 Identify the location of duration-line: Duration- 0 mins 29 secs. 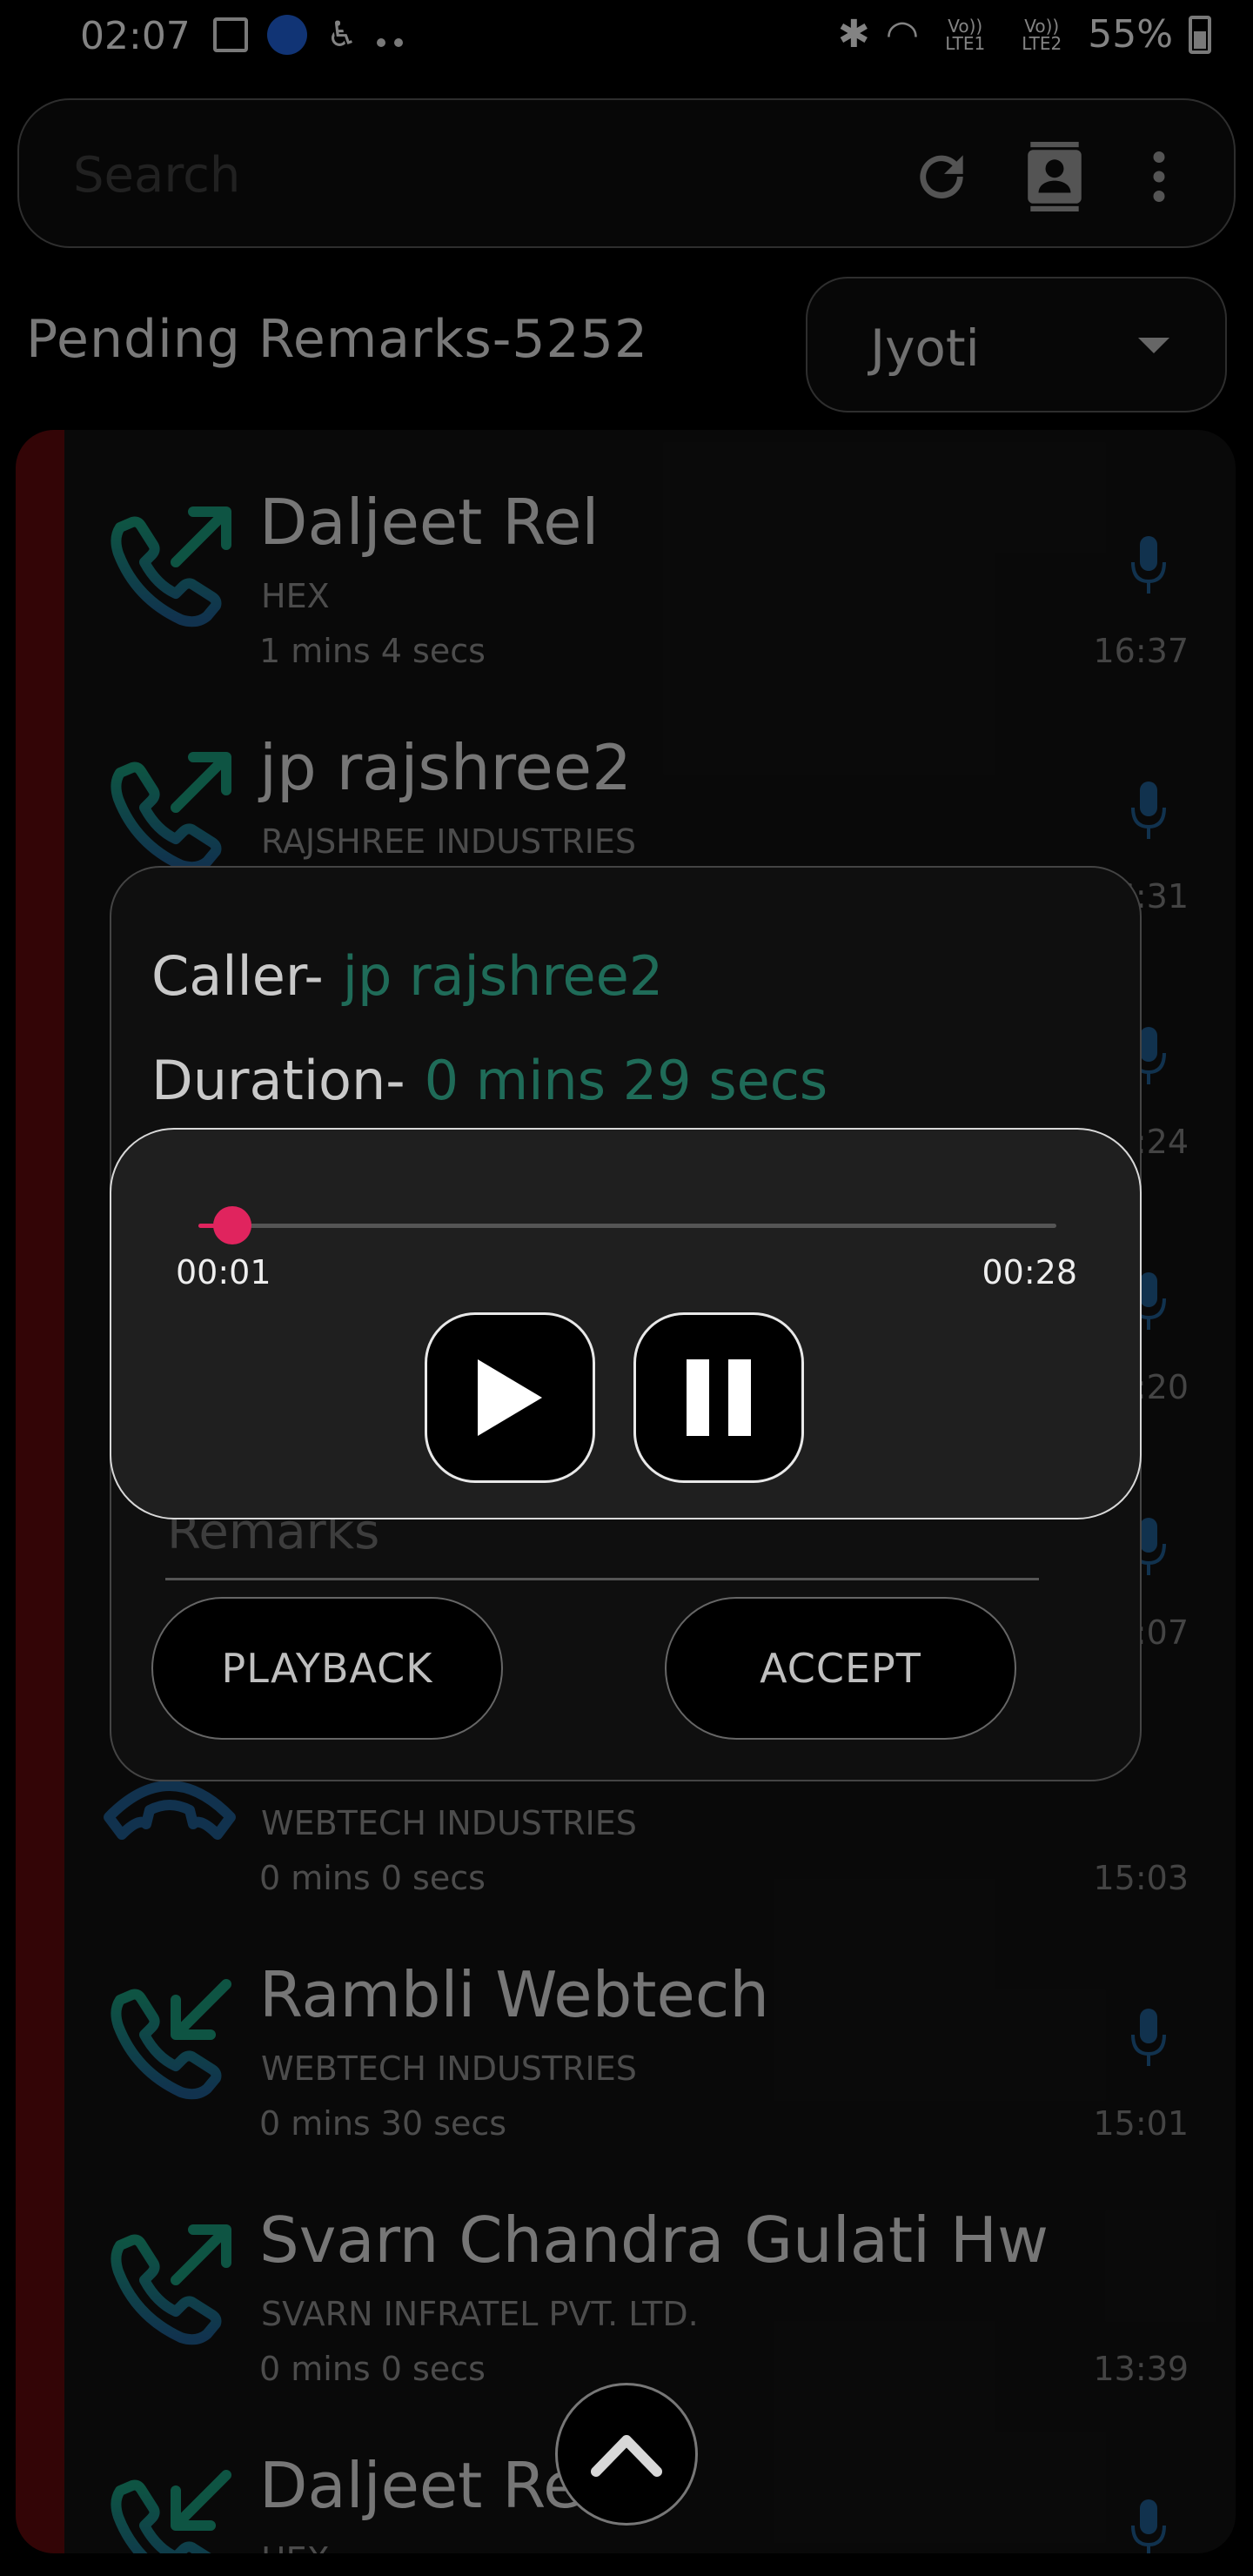
(490, 1080).